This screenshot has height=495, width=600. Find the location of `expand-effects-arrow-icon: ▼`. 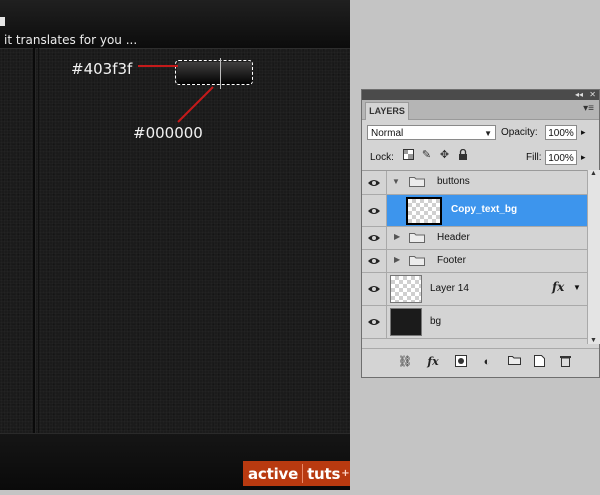

expand-effects-arrow-icon: ▼ is located at coordinates (577, 287).